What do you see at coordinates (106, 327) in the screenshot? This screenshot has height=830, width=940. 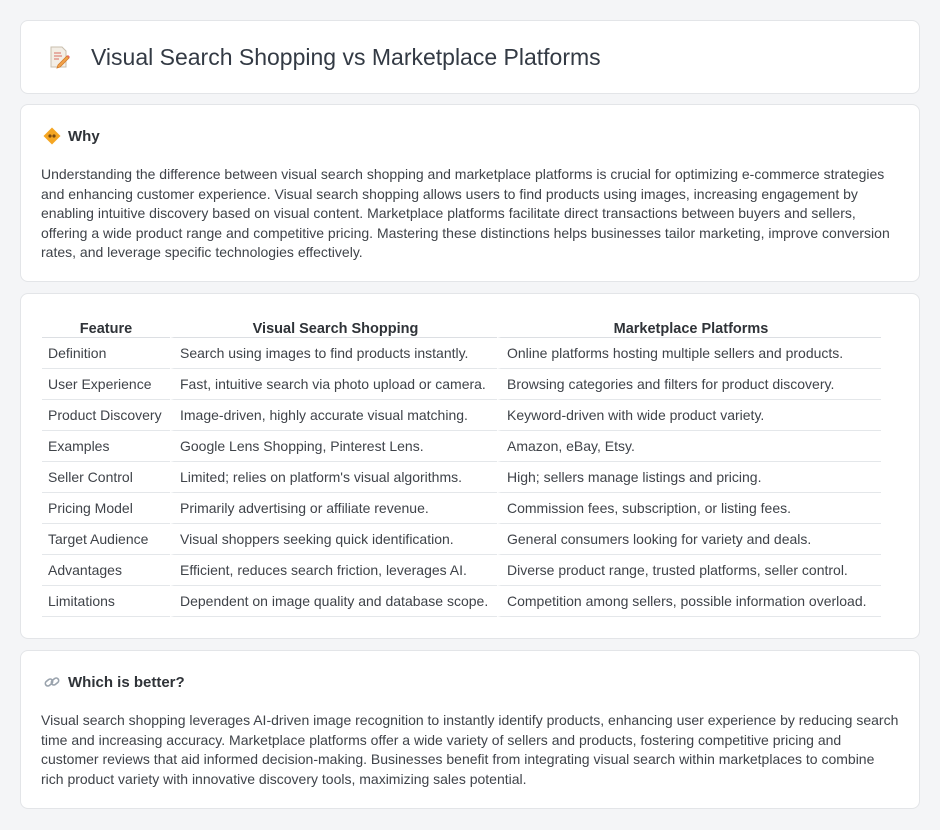 I see `column-header-feature: Feature` at bounding box center [106, 327].